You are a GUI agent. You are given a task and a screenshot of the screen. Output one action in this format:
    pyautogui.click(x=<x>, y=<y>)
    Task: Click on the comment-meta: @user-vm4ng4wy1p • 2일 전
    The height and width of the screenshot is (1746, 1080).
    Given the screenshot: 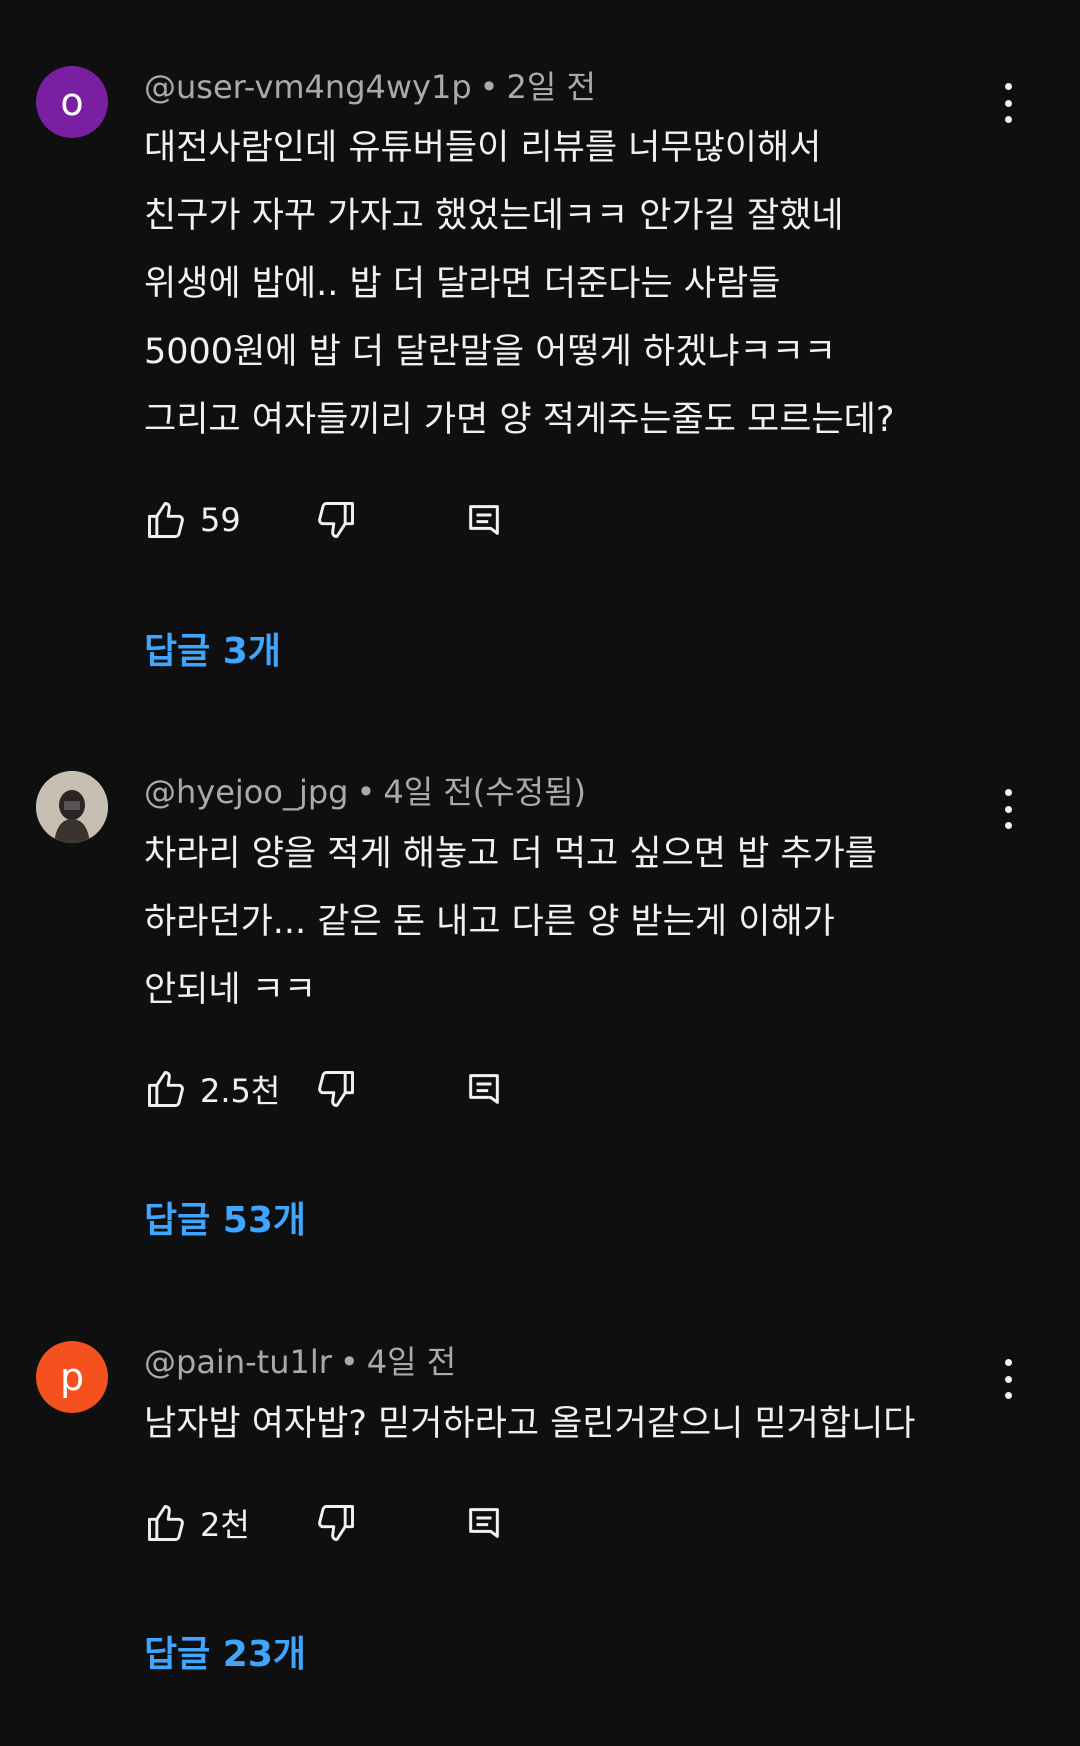 What is the action you would take?
    pyautogui.click(x=370, y=87)
    